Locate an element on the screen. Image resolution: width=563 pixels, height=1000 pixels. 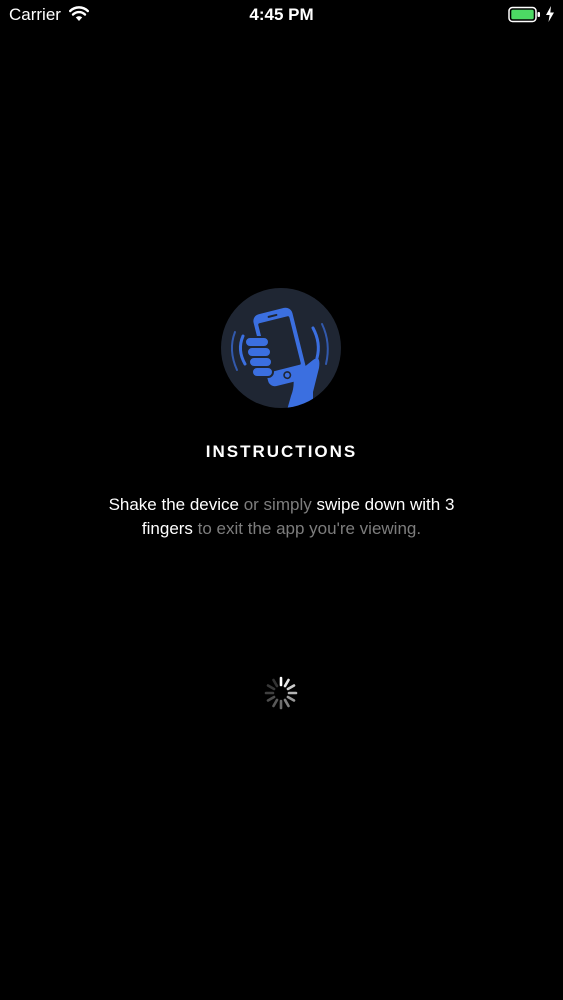
connector-phrase: or simply is located at coordinates (277, 504).